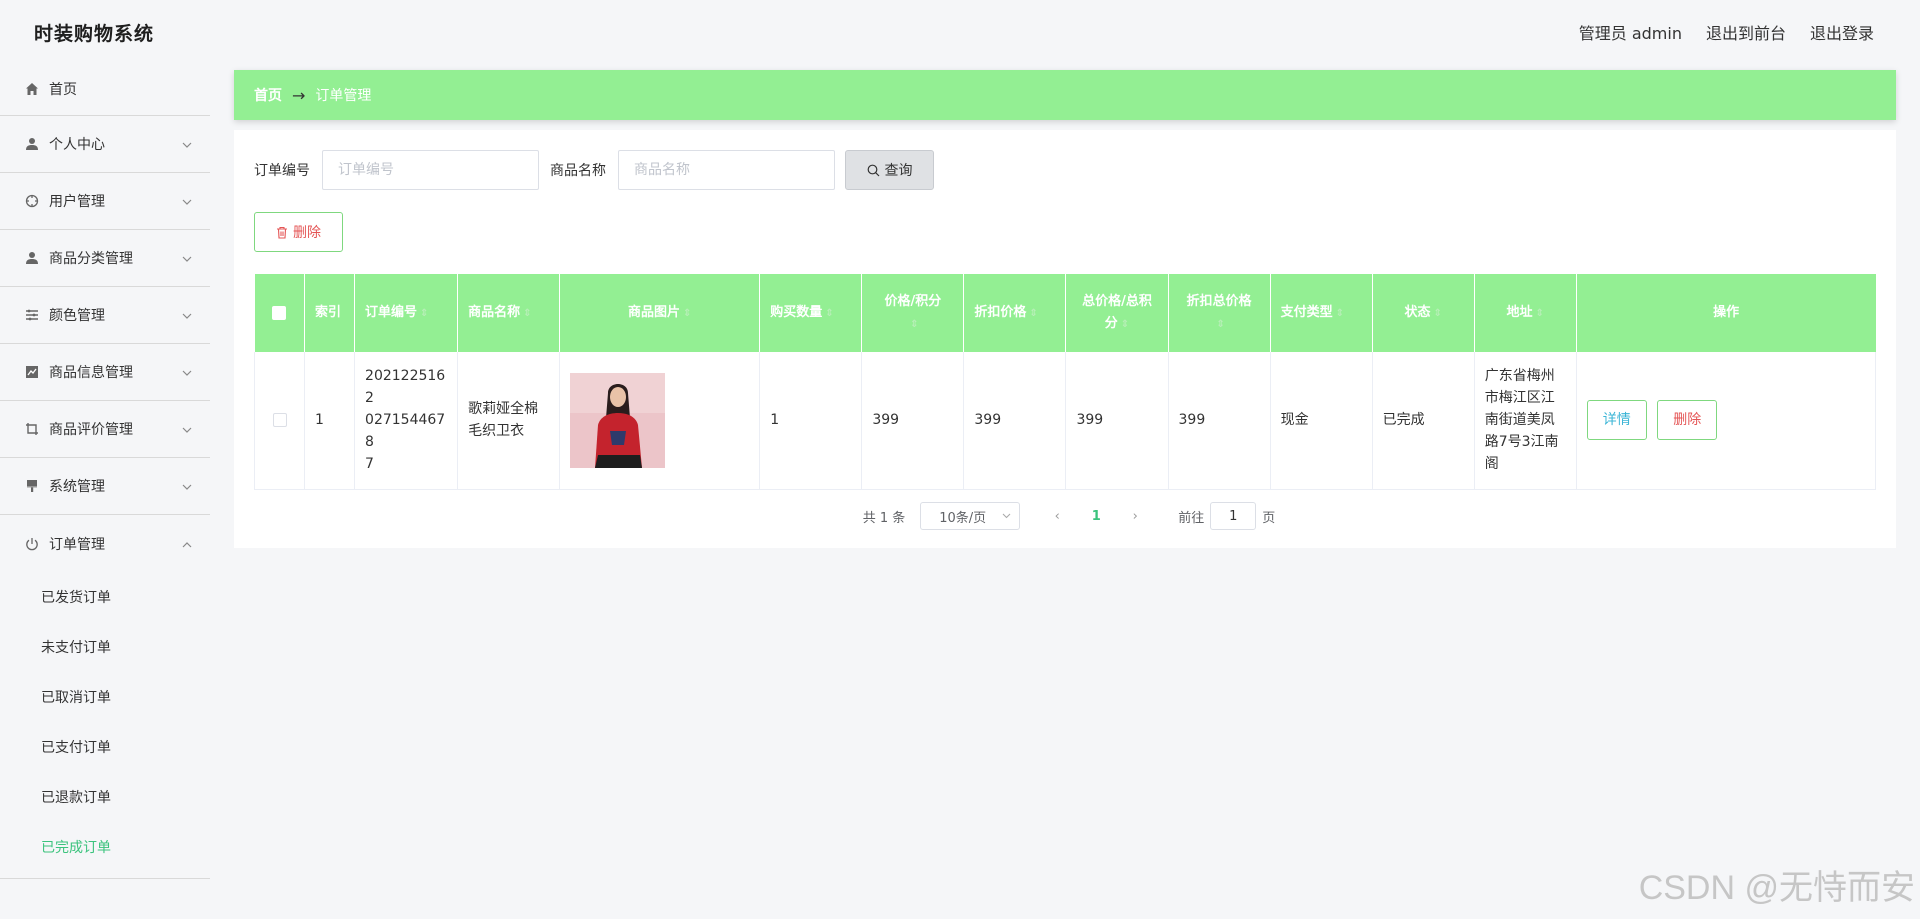 The image size is (1920, 919). I want to click on column-header: 折扣总价格 ⇕, so click(1219, 313).